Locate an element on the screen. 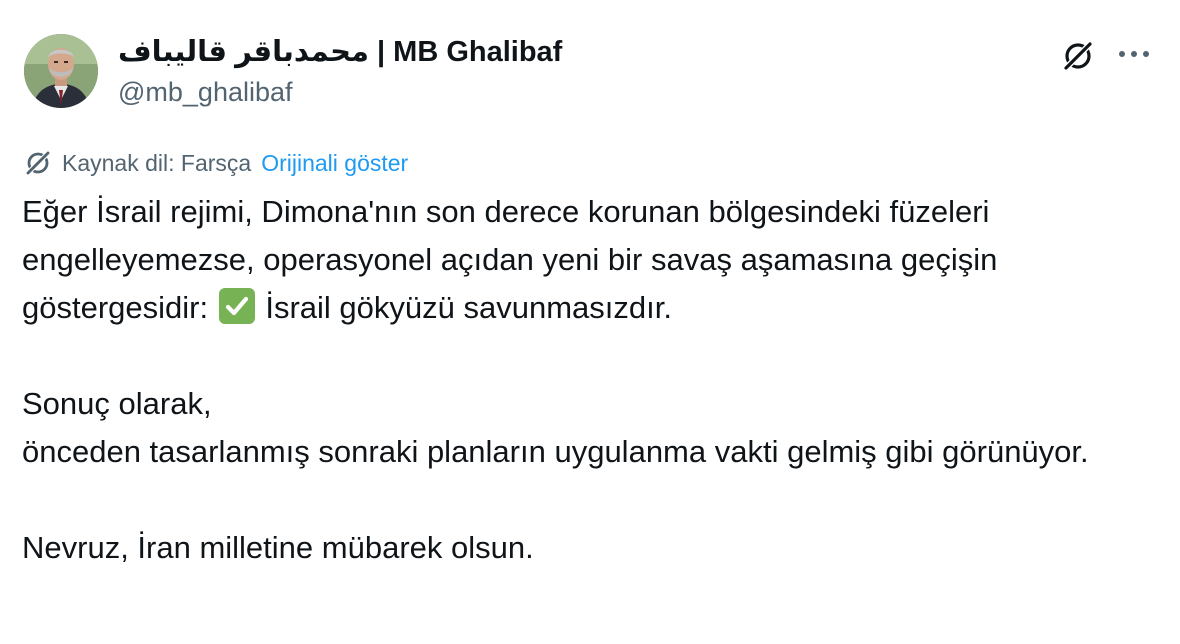 The width and height of the screenshot is (1180, 644). more-icon is located at coordinates (1134, 54).